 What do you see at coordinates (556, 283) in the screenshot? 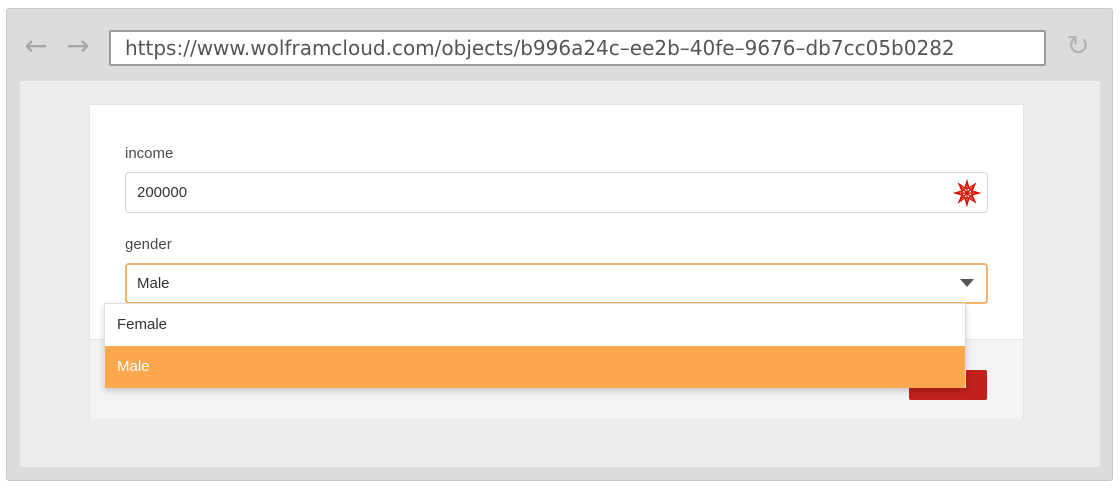
I see `gender-select: Male` at bounding box center [556, 283].